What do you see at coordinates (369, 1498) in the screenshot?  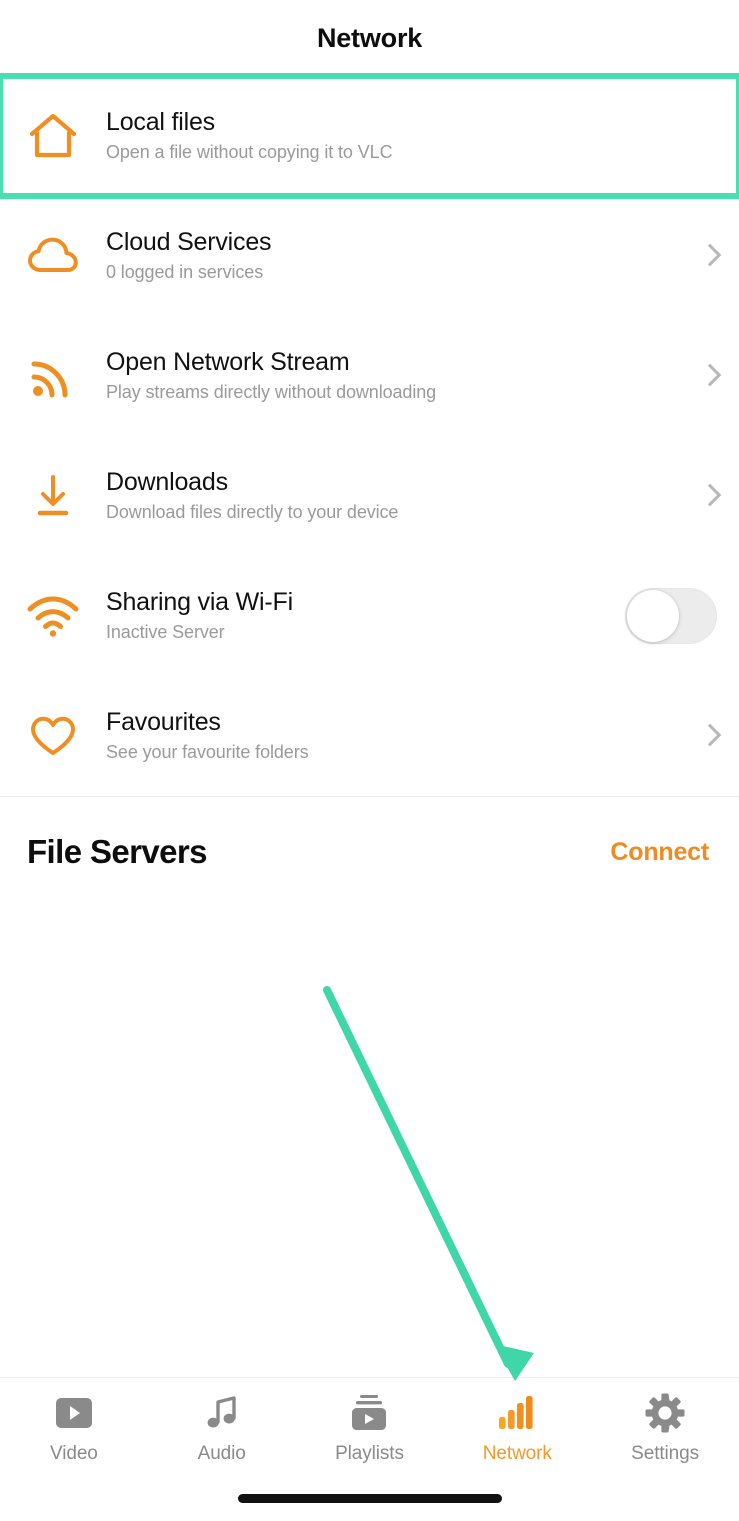 I see `home-indicator` at bounding box center [369, 1498].